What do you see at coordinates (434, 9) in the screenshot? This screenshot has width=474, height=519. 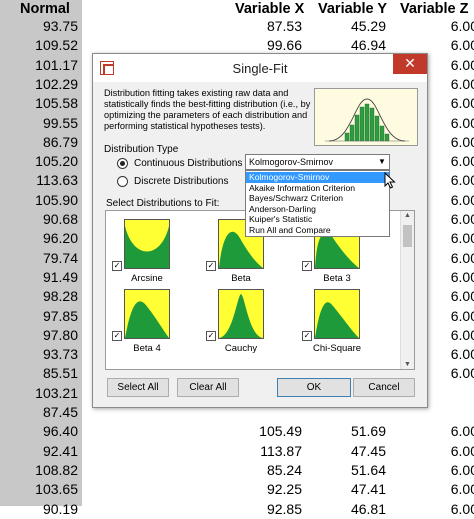 I see `header-variable-z: Variable Z` at bounding box center [434, 9].